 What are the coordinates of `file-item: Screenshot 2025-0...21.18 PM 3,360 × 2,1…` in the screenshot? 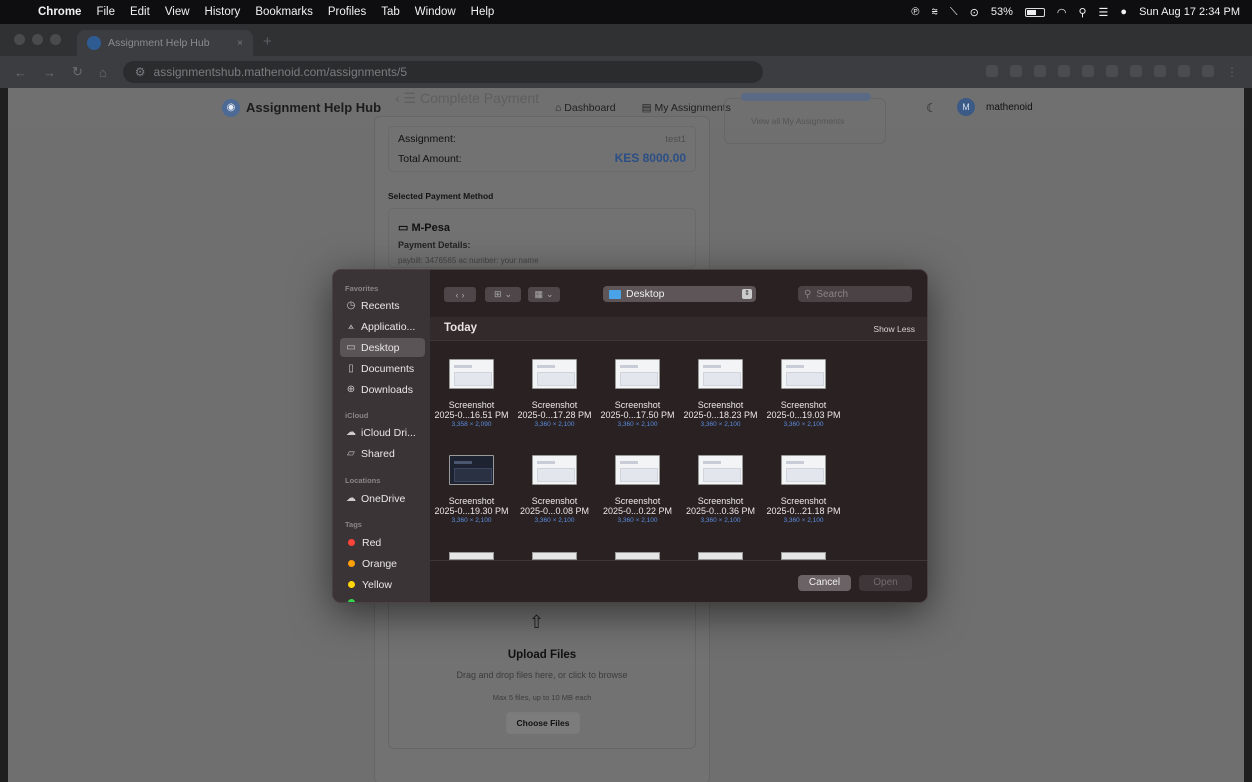 It's located at (803, 490).